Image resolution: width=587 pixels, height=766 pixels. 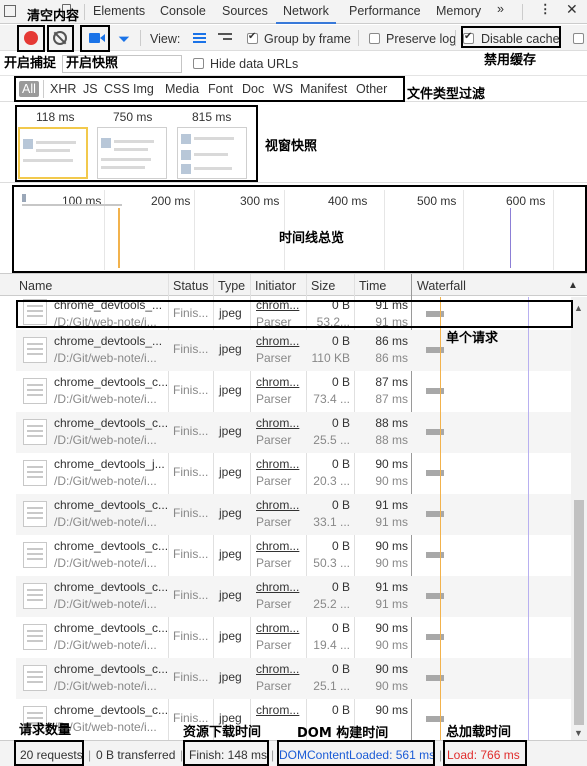 I want to click on sort-ascending-icon: ▲, so click(x=573, y=285).